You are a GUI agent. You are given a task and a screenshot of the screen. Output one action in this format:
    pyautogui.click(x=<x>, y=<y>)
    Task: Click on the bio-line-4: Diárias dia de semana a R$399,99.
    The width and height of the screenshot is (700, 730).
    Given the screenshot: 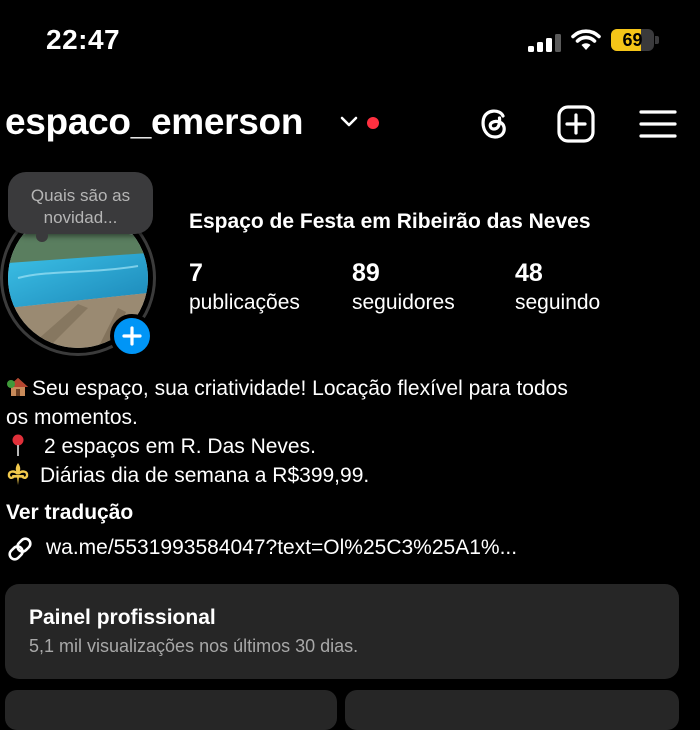 What is the action you would take?
    pyautogui.click(x=351, y=475)
    